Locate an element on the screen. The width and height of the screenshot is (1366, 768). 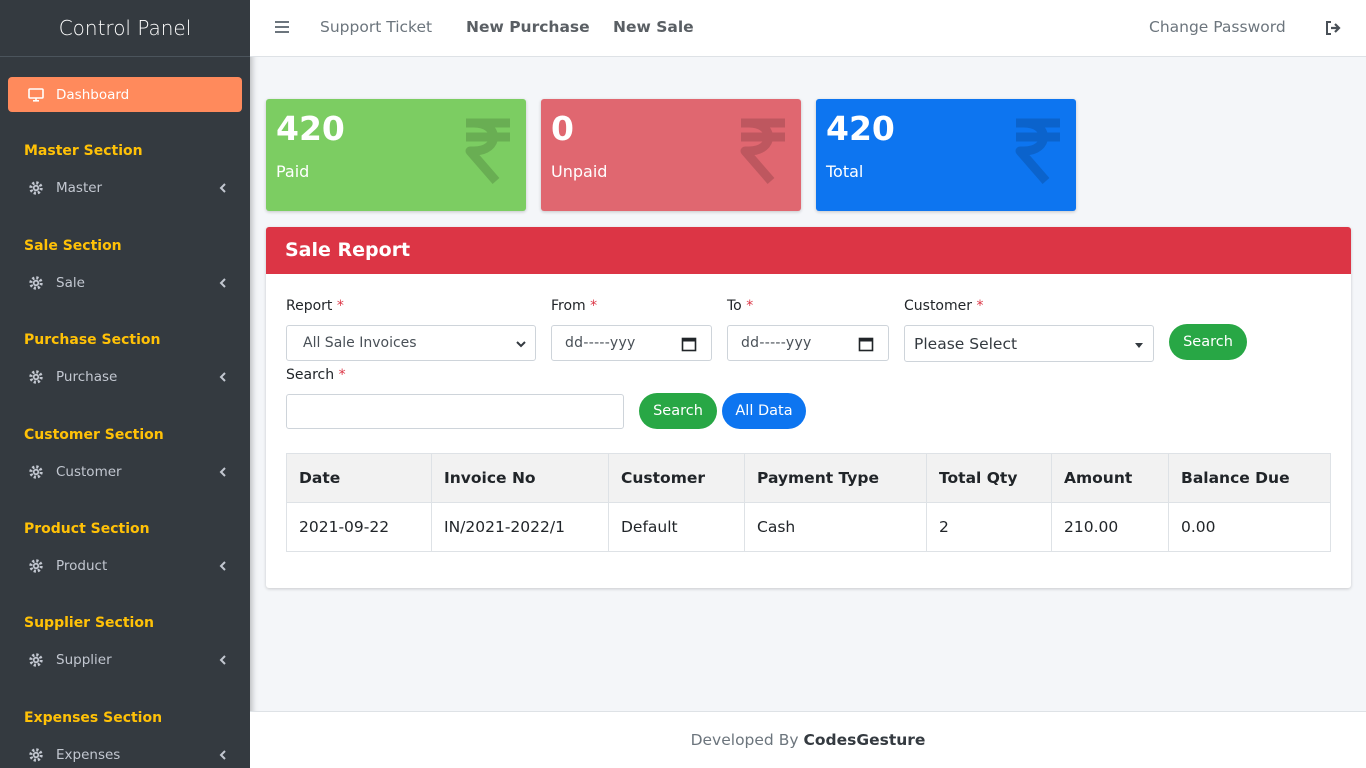
sign-out-icon is located at coordinates (1333, 28).